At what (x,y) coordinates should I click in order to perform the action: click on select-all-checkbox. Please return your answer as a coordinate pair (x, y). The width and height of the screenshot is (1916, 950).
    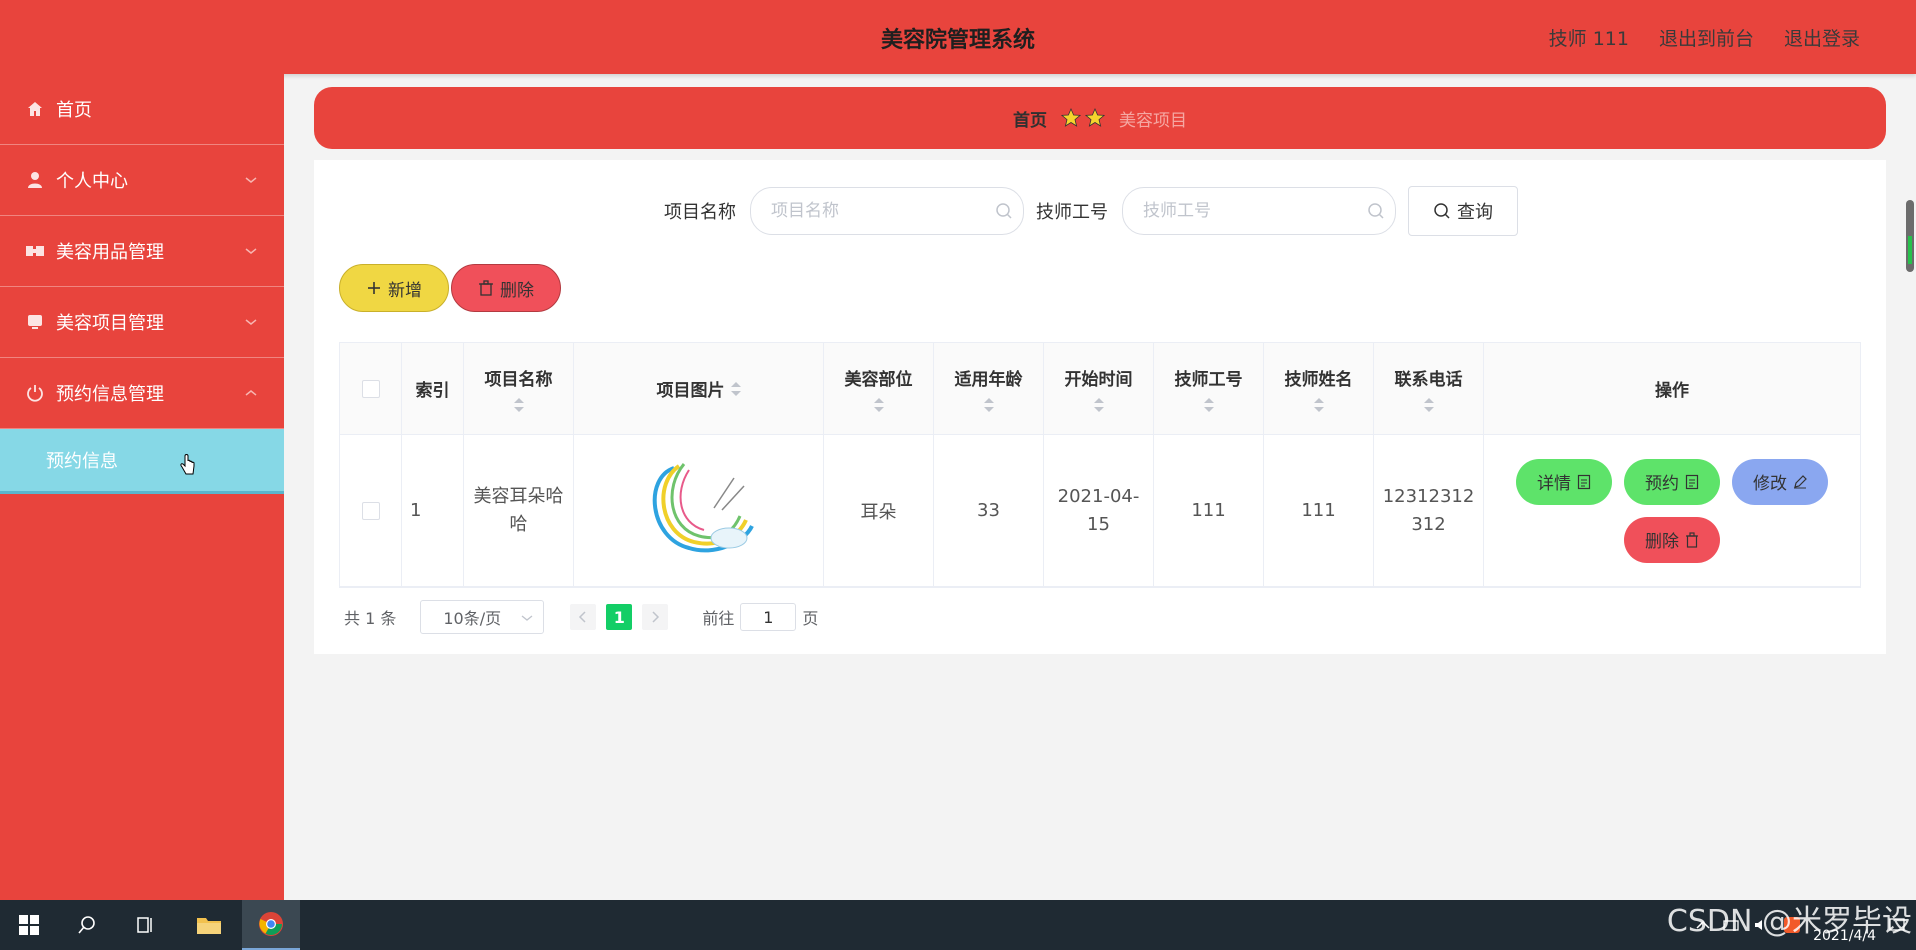
    Looking at the image, I should click on (370, 388).